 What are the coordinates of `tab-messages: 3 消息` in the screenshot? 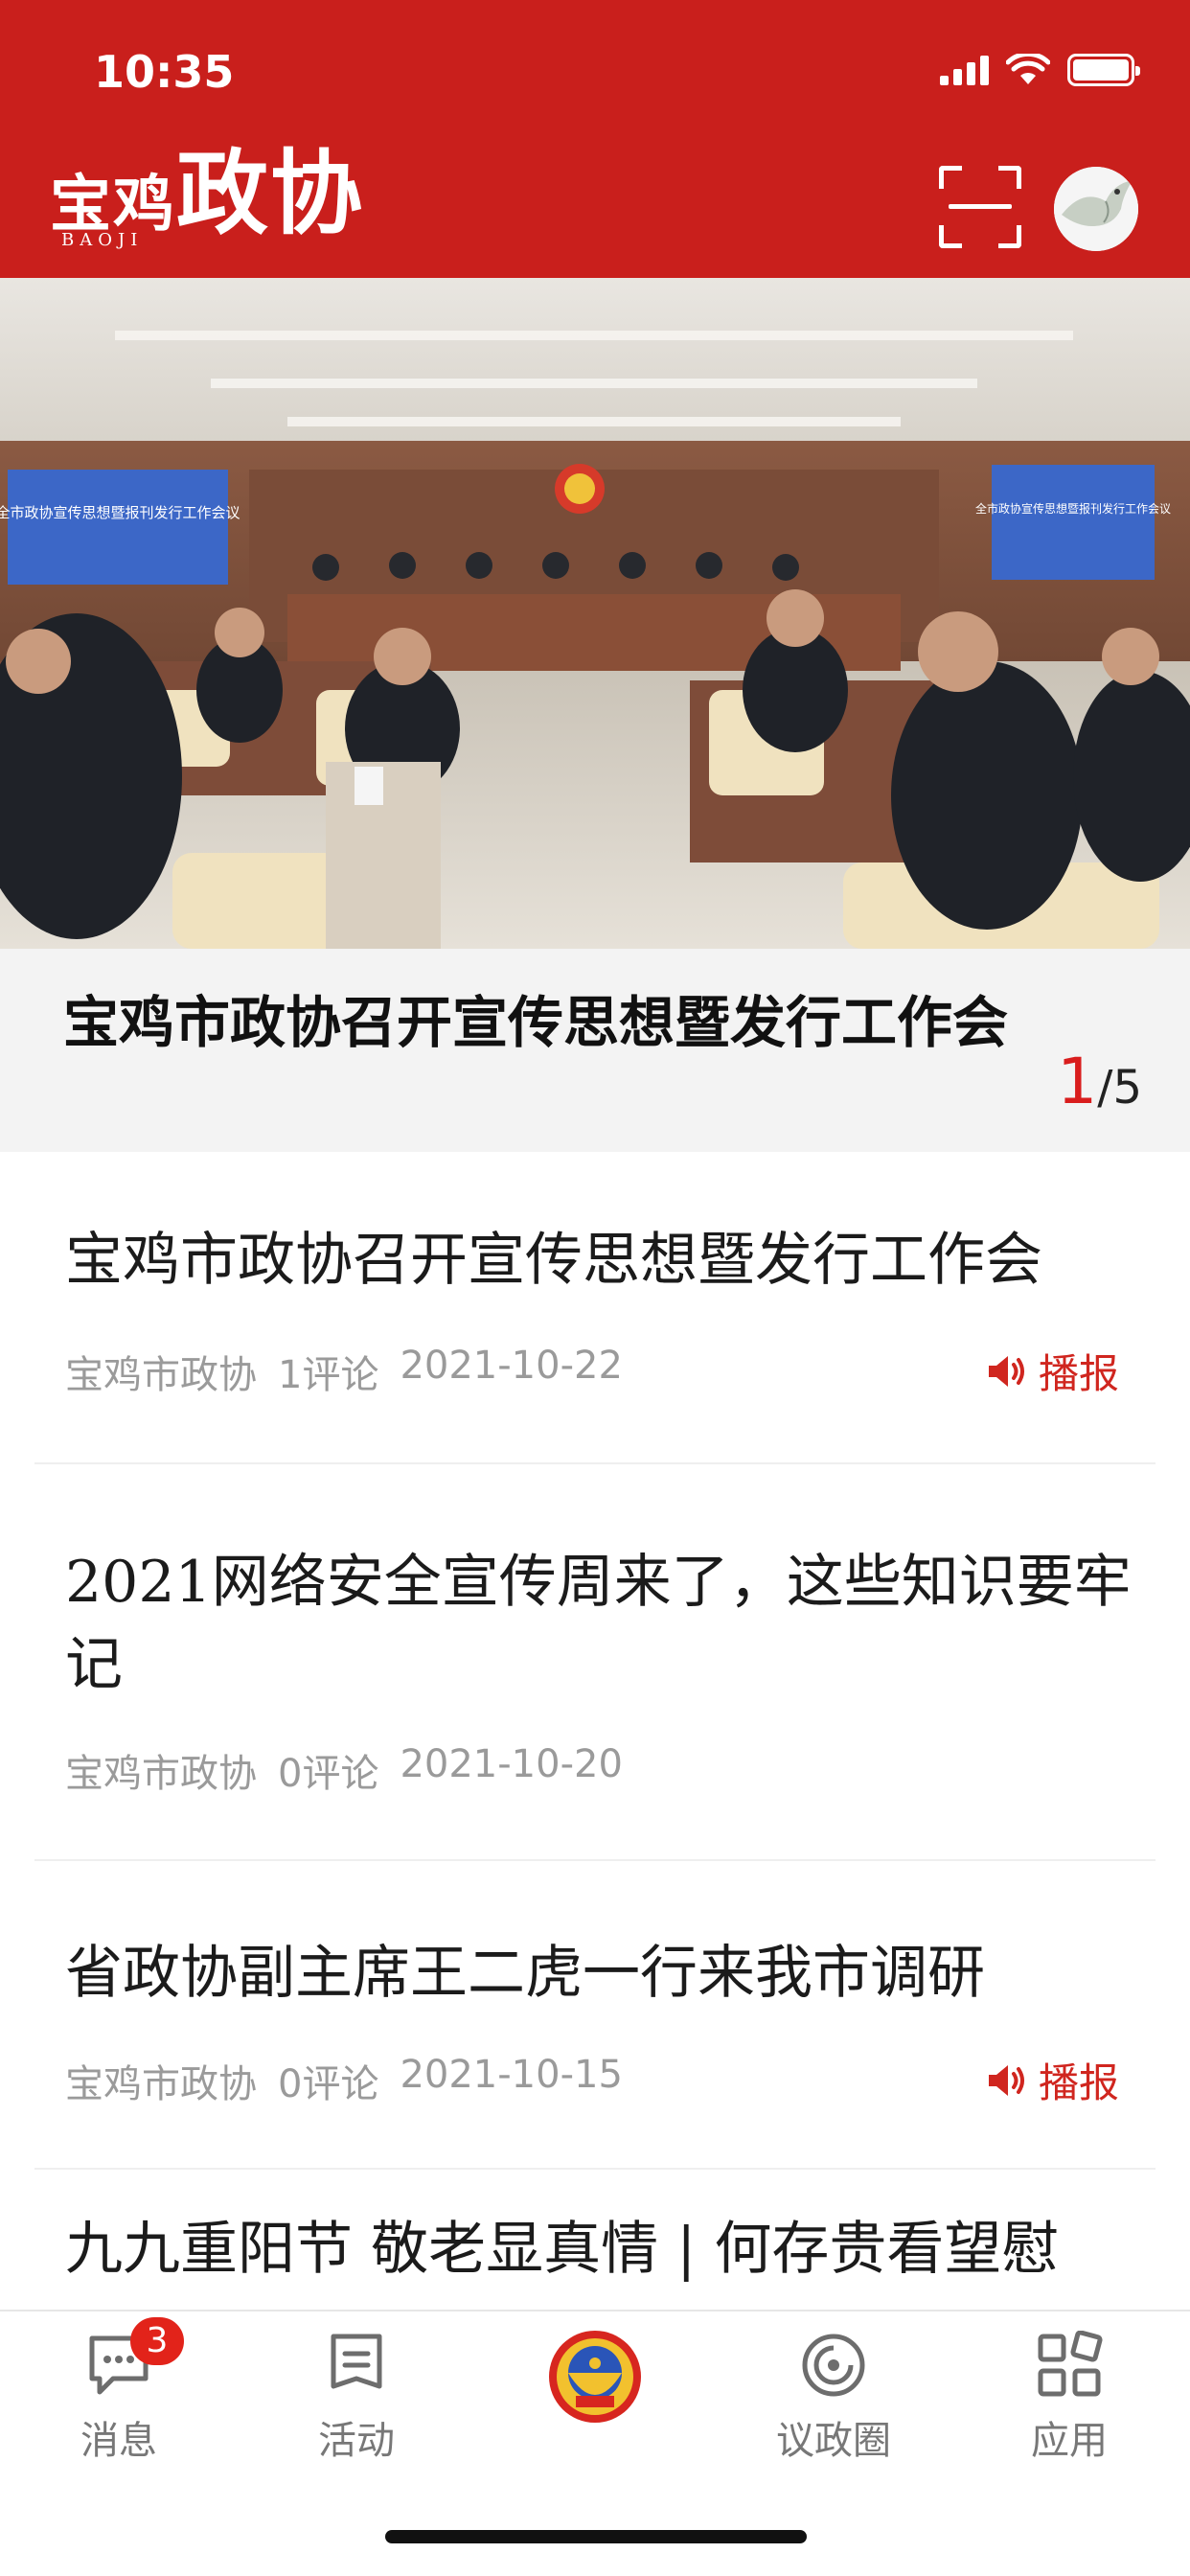 It's located at (119, 2391).